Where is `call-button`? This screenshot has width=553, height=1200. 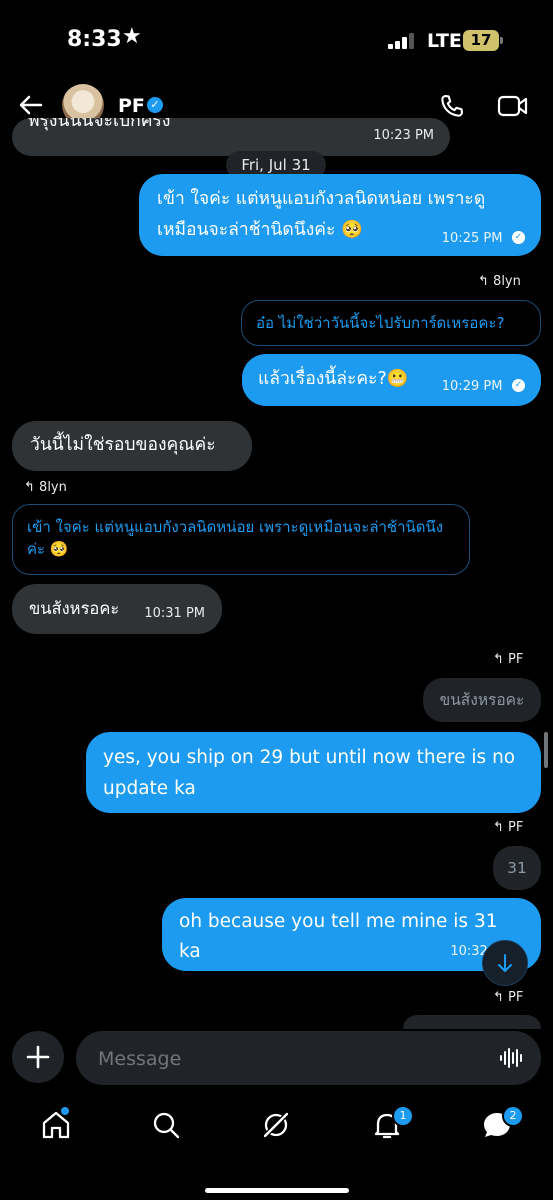 call-button is located at coordinates (452, 106).